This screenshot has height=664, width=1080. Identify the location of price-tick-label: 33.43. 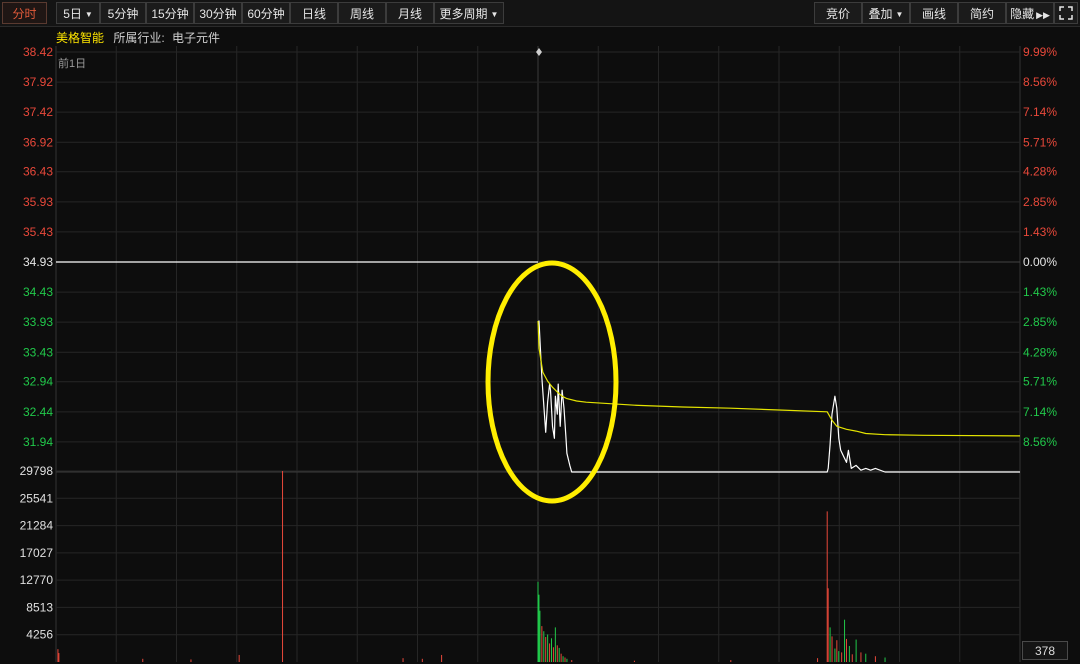
(38, 352).